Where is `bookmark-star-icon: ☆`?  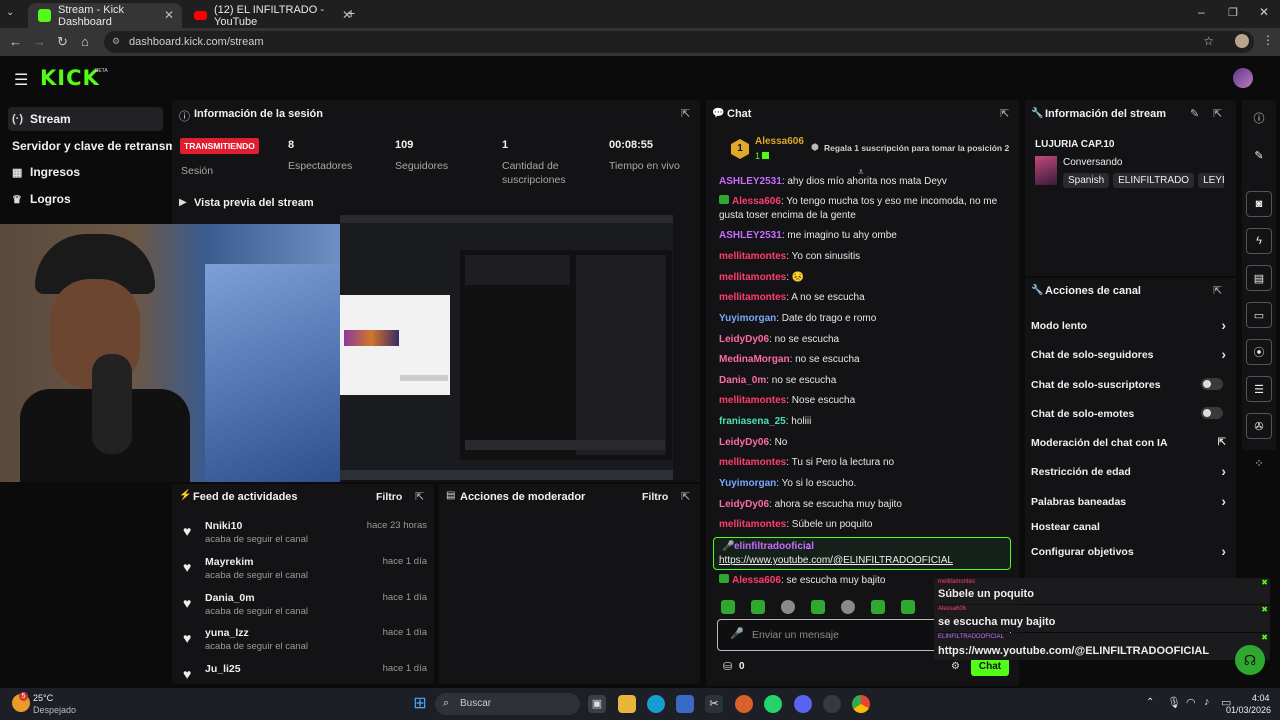
bookmark-star-icon: ☆ is located at coordinates (1208, 41).